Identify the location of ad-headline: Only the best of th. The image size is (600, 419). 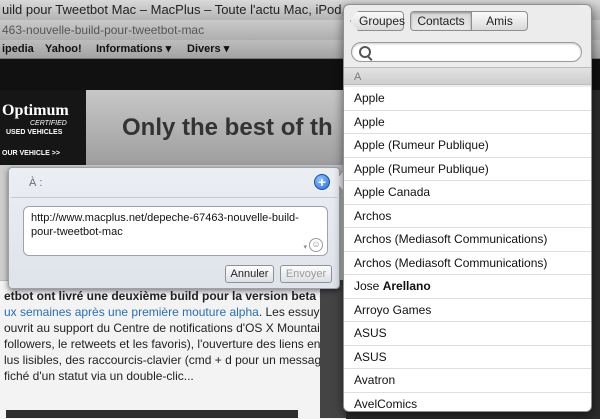
(227, 127).